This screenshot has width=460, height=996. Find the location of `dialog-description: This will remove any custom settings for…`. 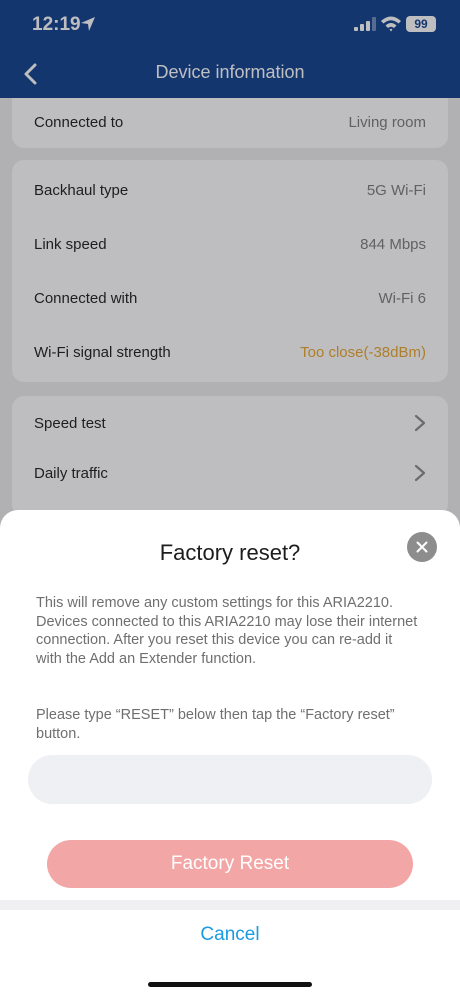

dialog-description: This will remove any custom settings for… is located at coordinates (227, 631).